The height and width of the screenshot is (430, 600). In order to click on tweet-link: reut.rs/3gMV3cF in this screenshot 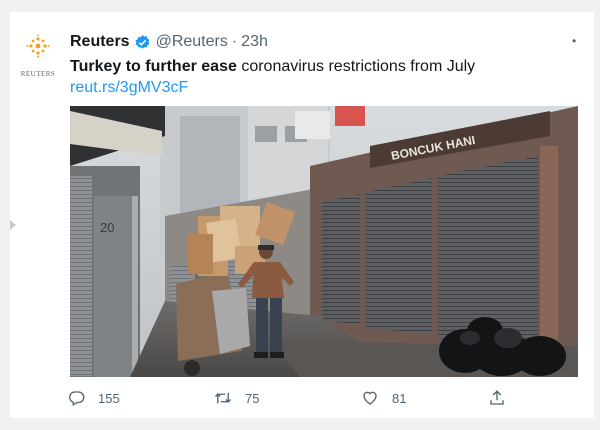, I will do `click(129, 87)`.